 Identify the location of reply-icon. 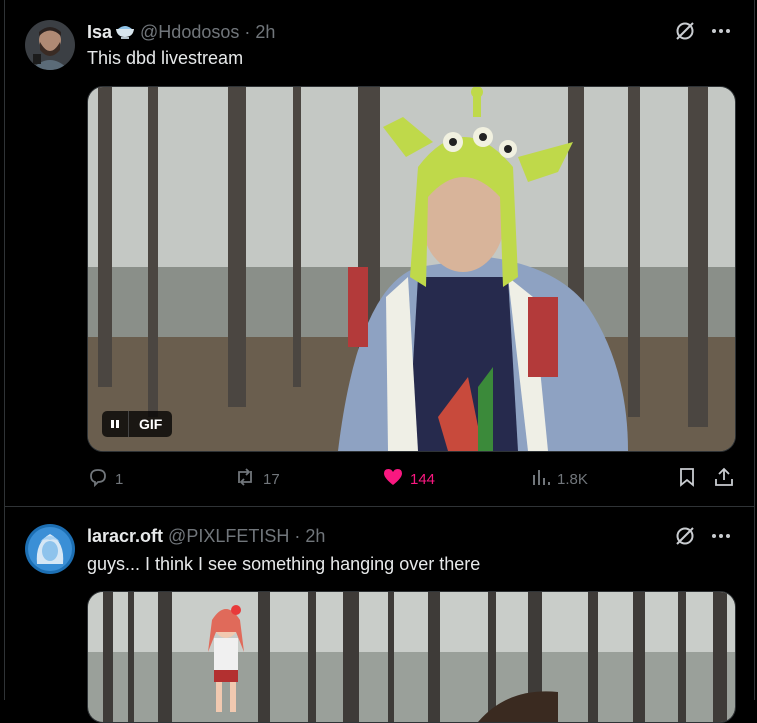
(98, 479).